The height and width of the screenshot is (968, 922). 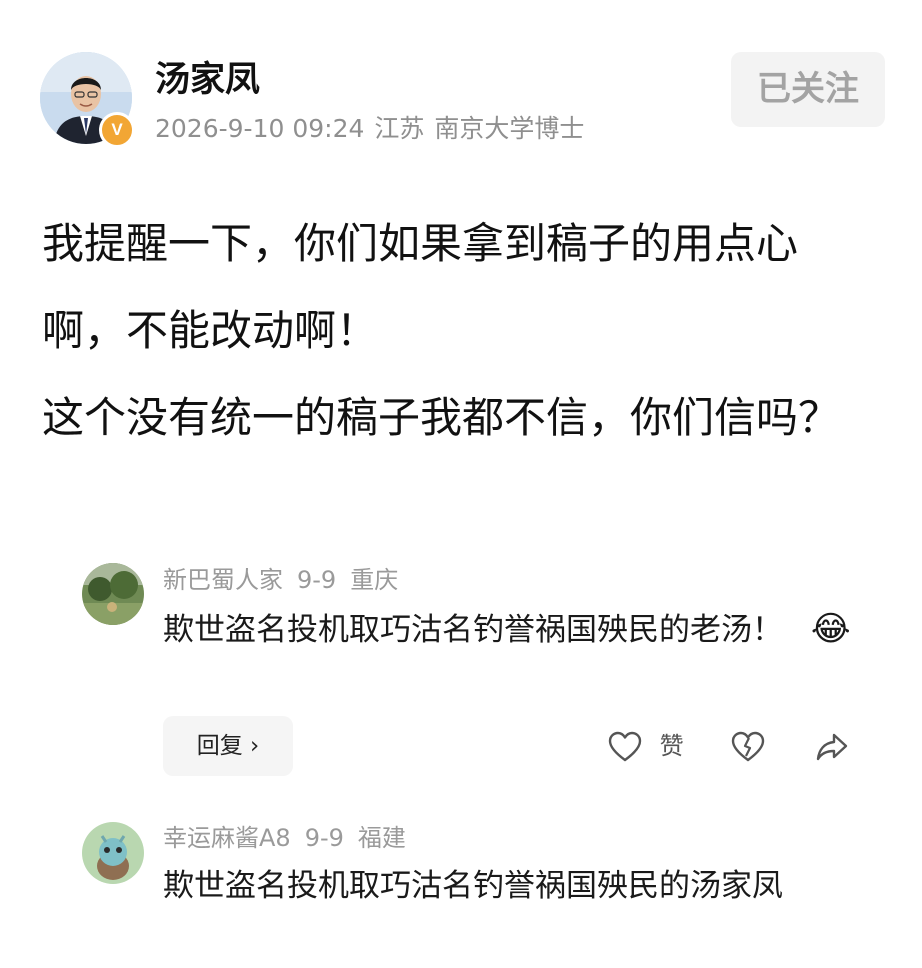 What do you see at coordinates (223, 580) in the screenshot?
I see `comment-username: 新巴蜀人家` at bounding box center [223, 580].